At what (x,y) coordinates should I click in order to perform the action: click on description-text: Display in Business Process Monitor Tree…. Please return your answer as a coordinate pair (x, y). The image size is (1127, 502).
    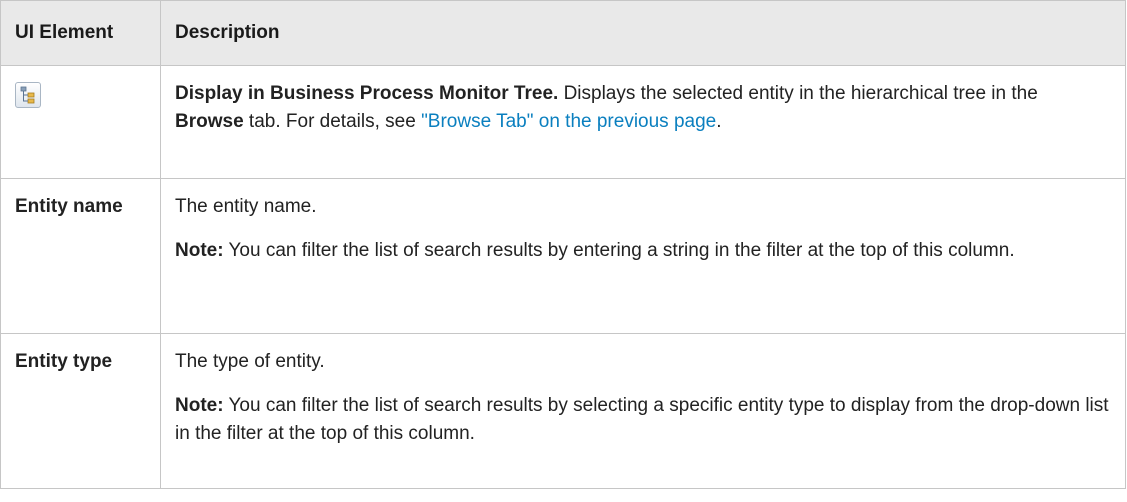
    Looking at the image, I should click on (643, 108).